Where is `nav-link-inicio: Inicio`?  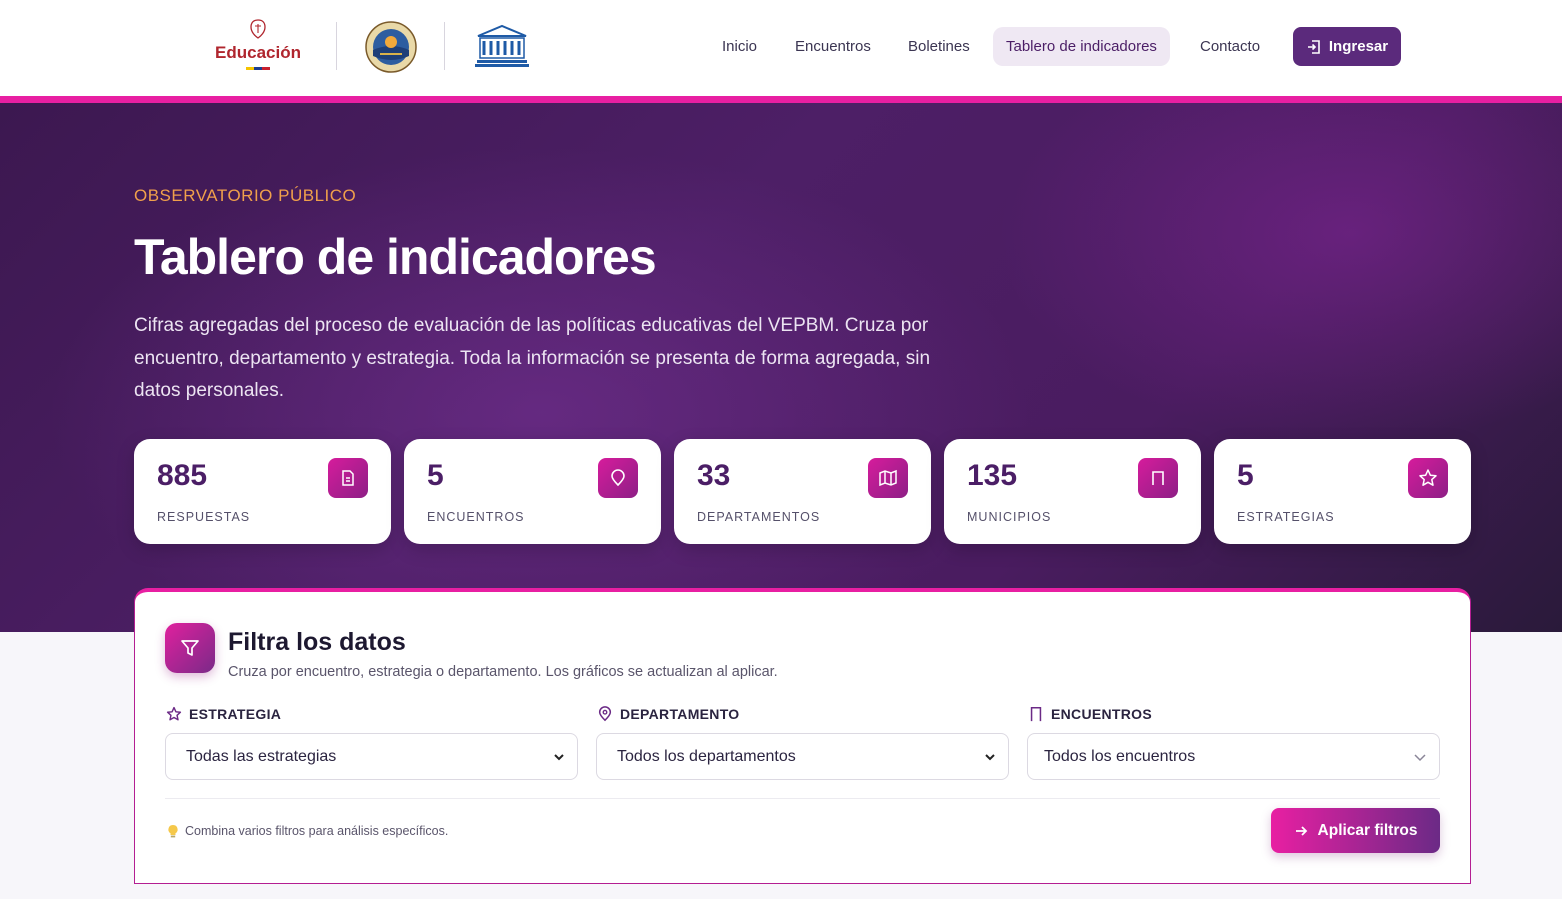
nav-link-inicio: Inicio is located at coordinates (739, 46).